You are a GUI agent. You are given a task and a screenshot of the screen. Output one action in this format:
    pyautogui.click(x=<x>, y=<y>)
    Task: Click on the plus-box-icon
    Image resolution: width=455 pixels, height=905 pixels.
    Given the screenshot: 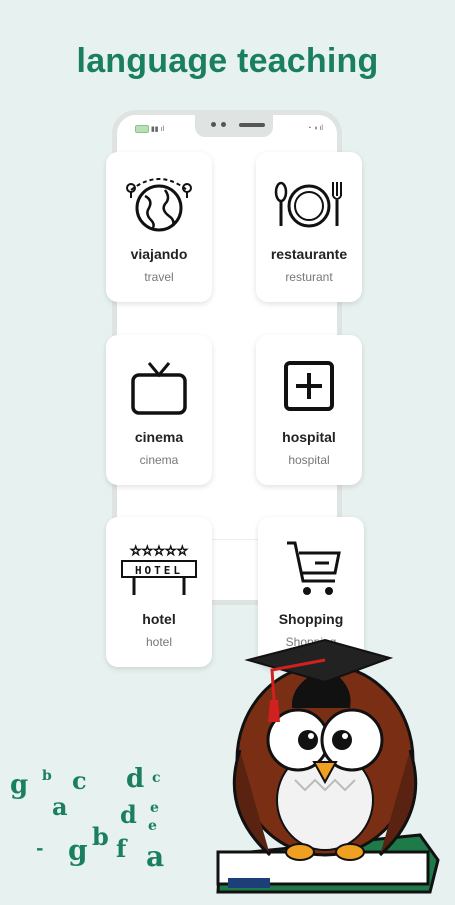 What is the action you would take?
    pyautogui.click(x=309, y=385)
    